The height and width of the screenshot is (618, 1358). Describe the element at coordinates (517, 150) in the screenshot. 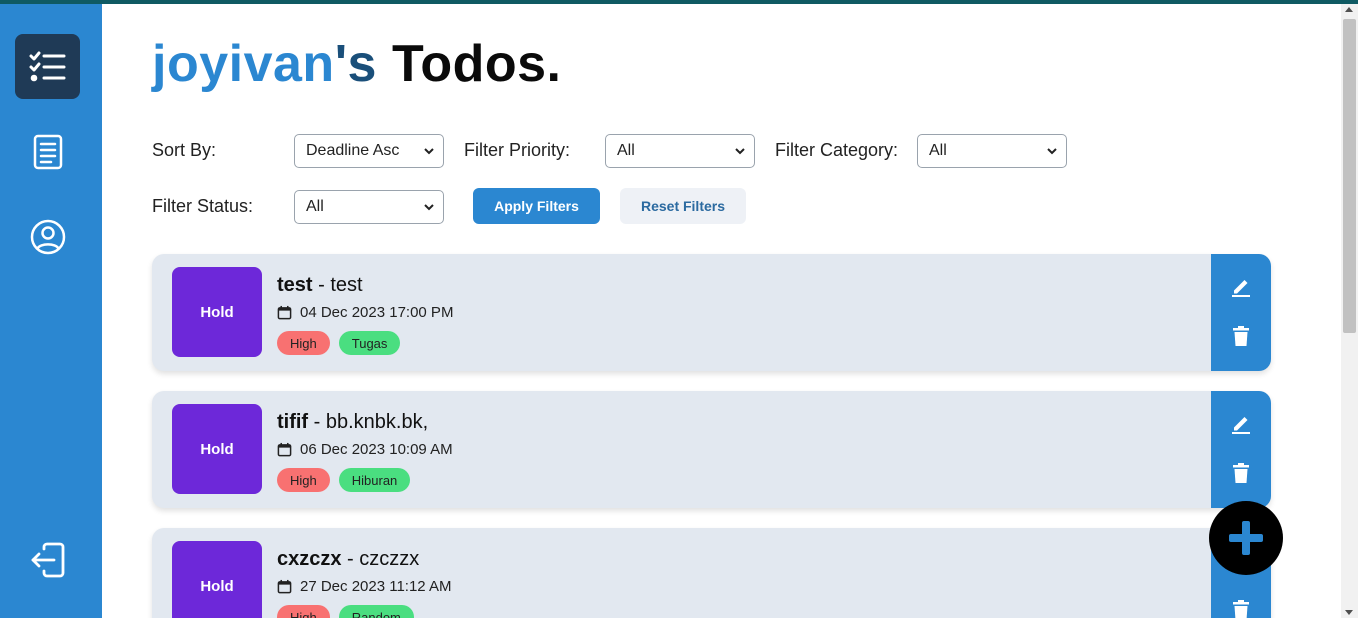

I see `filter-priority-label: Filter Priority:` at that location.